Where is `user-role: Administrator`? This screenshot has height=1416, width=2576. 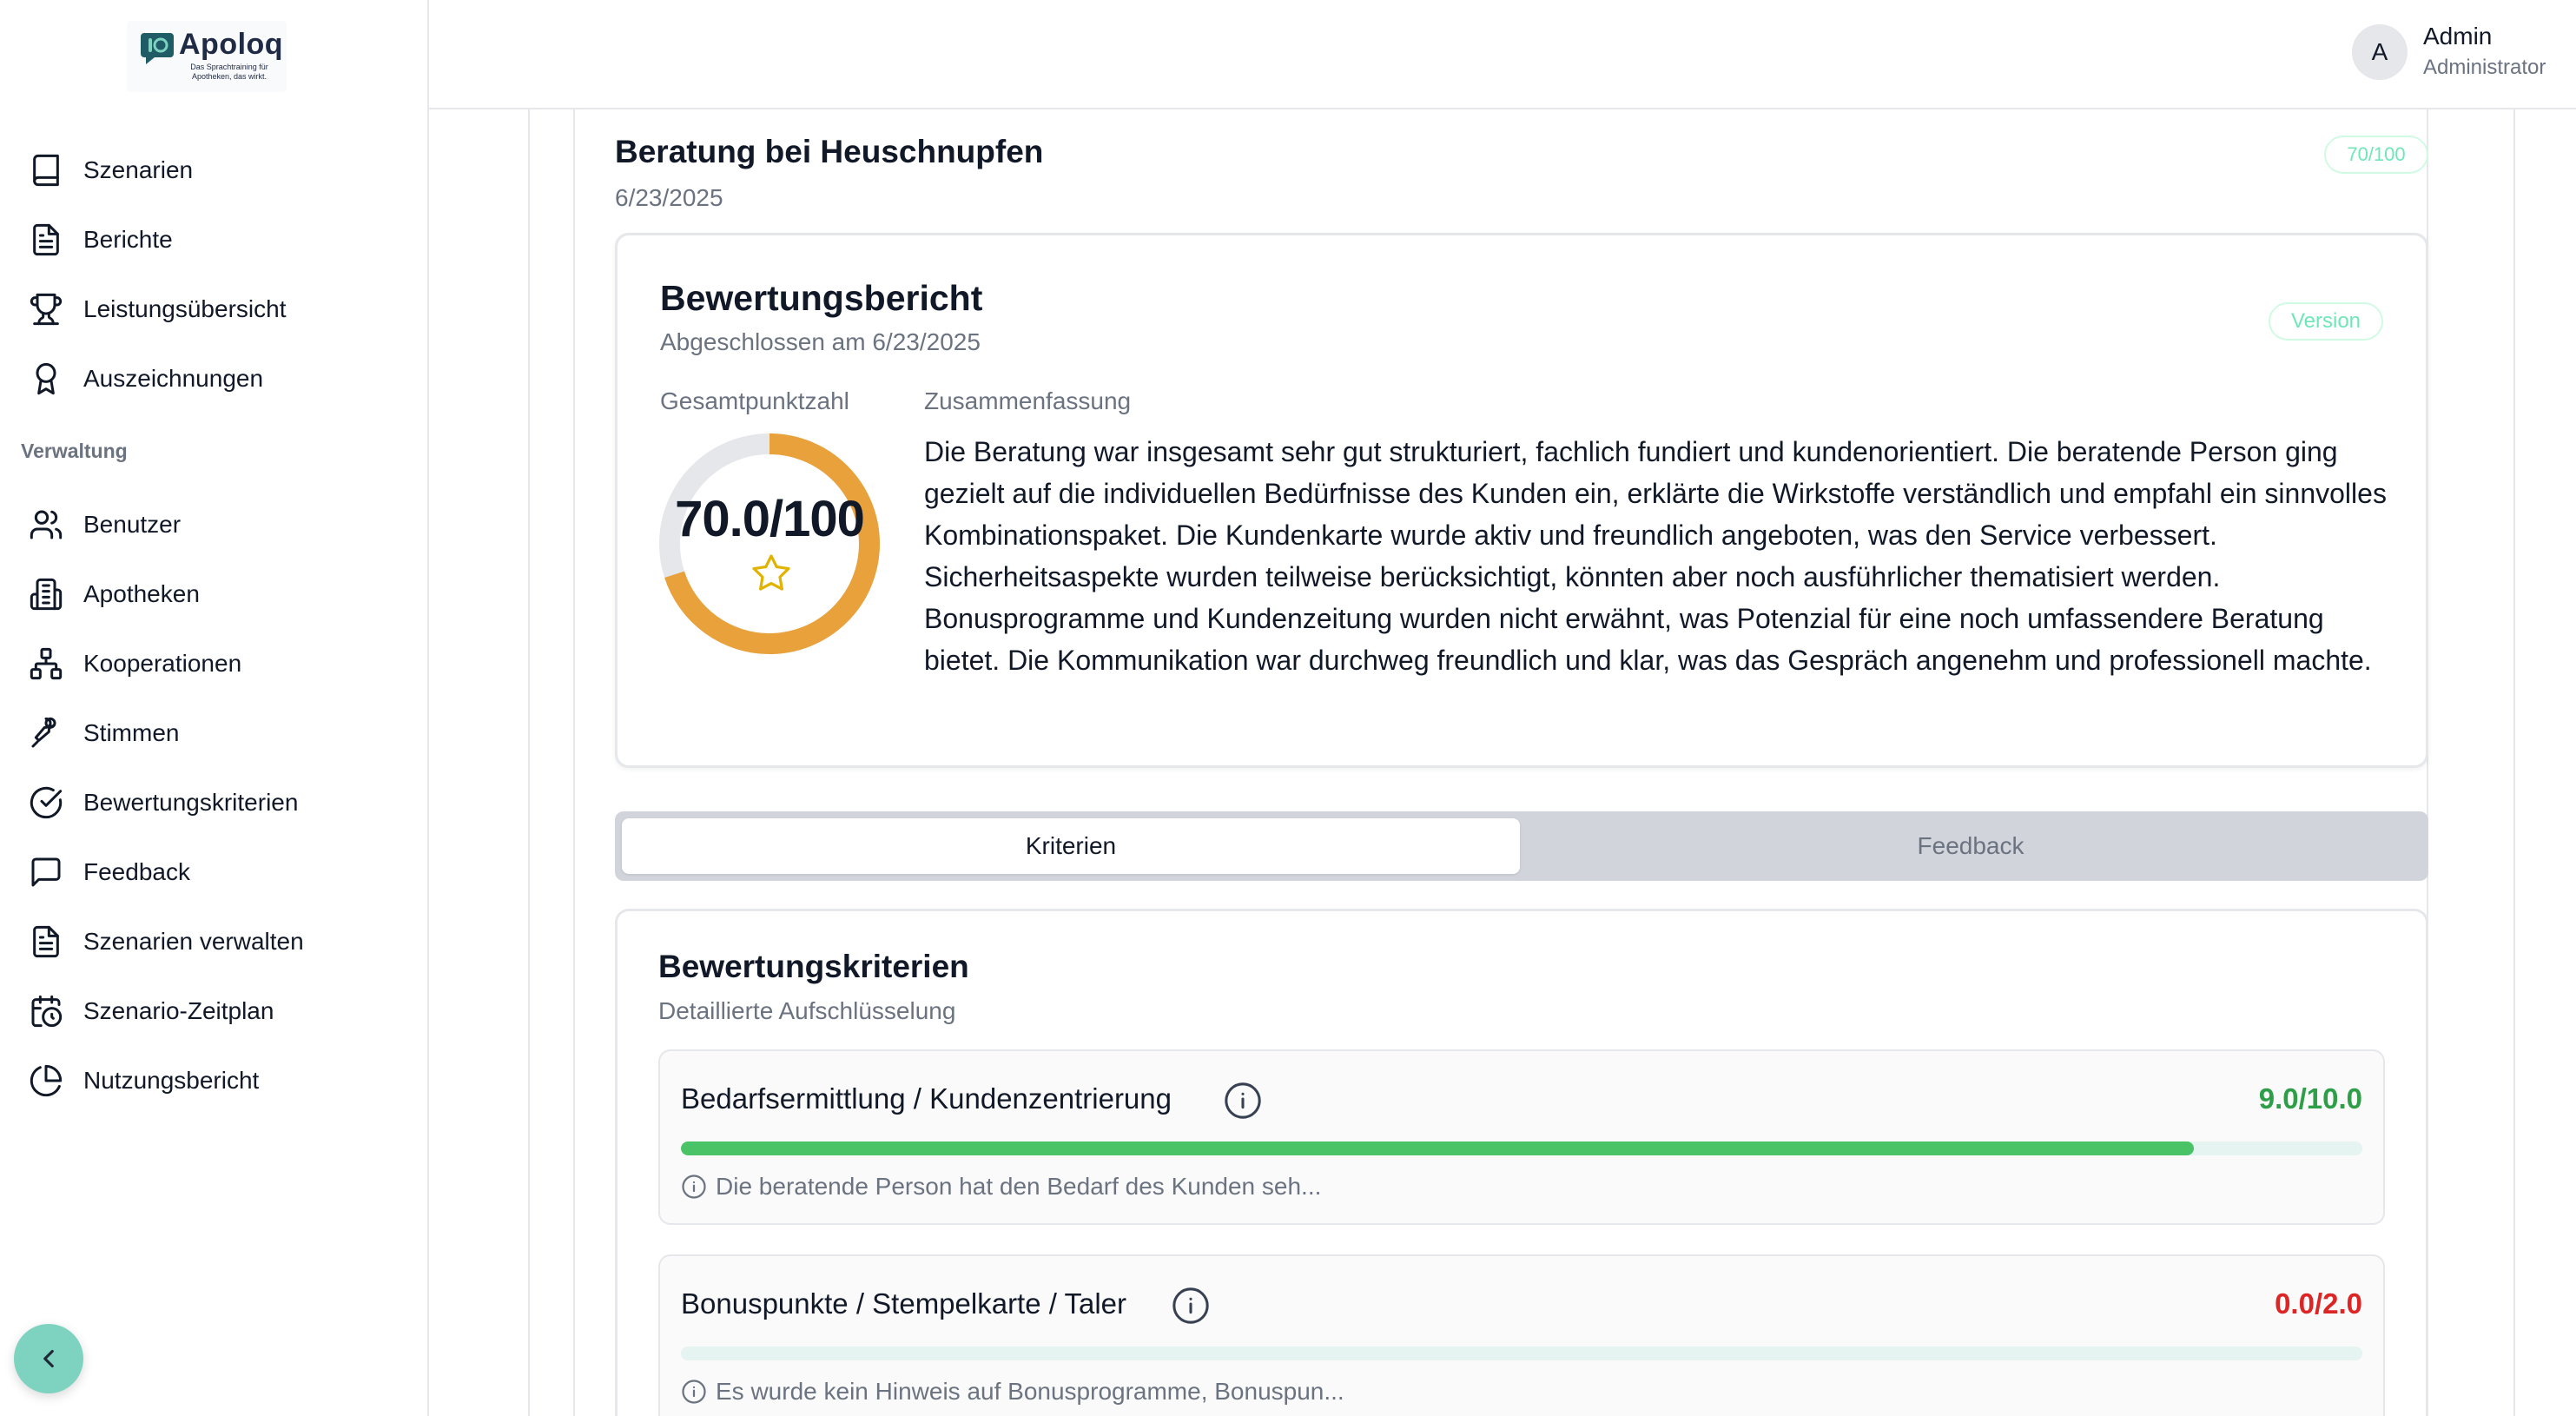
user-role: Administrator is located at coordinates (2485, 67).